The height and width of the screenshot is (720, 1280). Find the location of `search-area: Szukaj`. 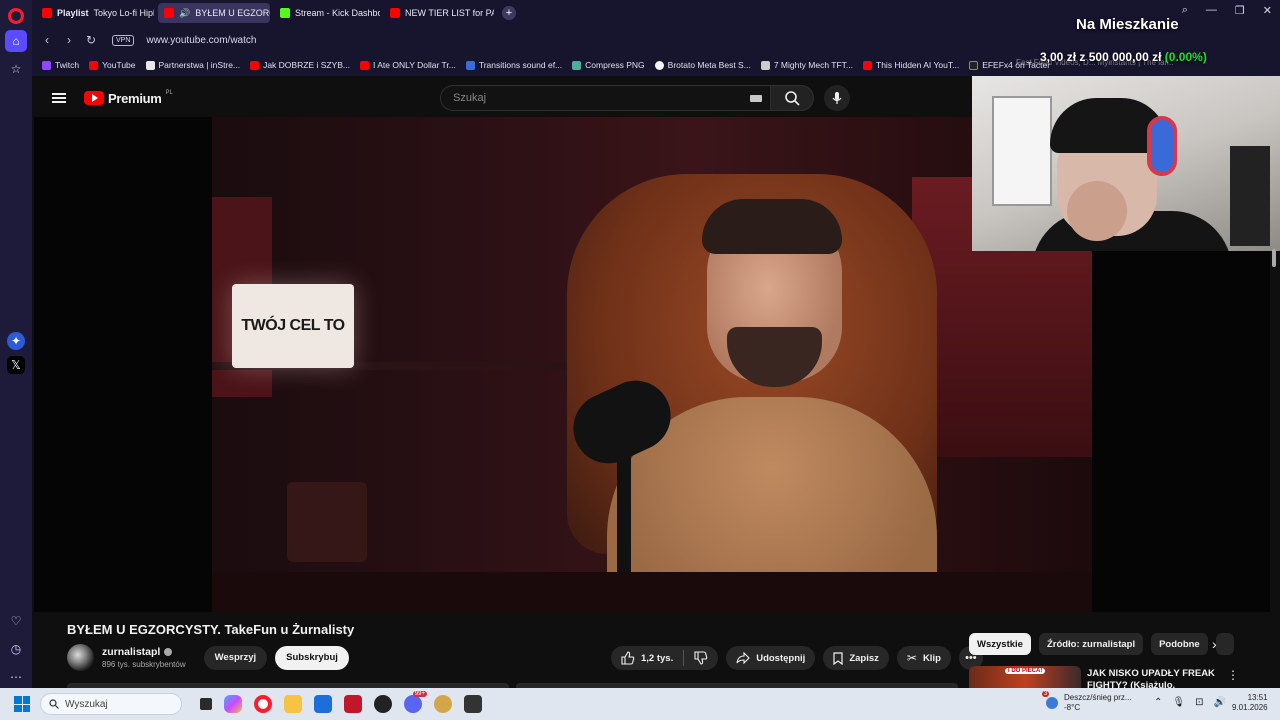

search-area: Szukaj is located at coordinates (645, 98).